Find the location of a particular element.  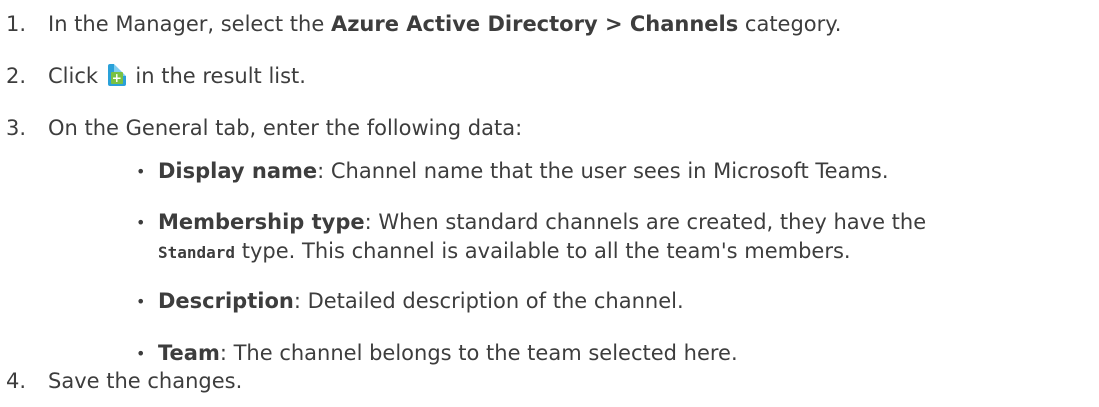

field-description: : Detailed description of the channel. is located at coordinates (488, 301).